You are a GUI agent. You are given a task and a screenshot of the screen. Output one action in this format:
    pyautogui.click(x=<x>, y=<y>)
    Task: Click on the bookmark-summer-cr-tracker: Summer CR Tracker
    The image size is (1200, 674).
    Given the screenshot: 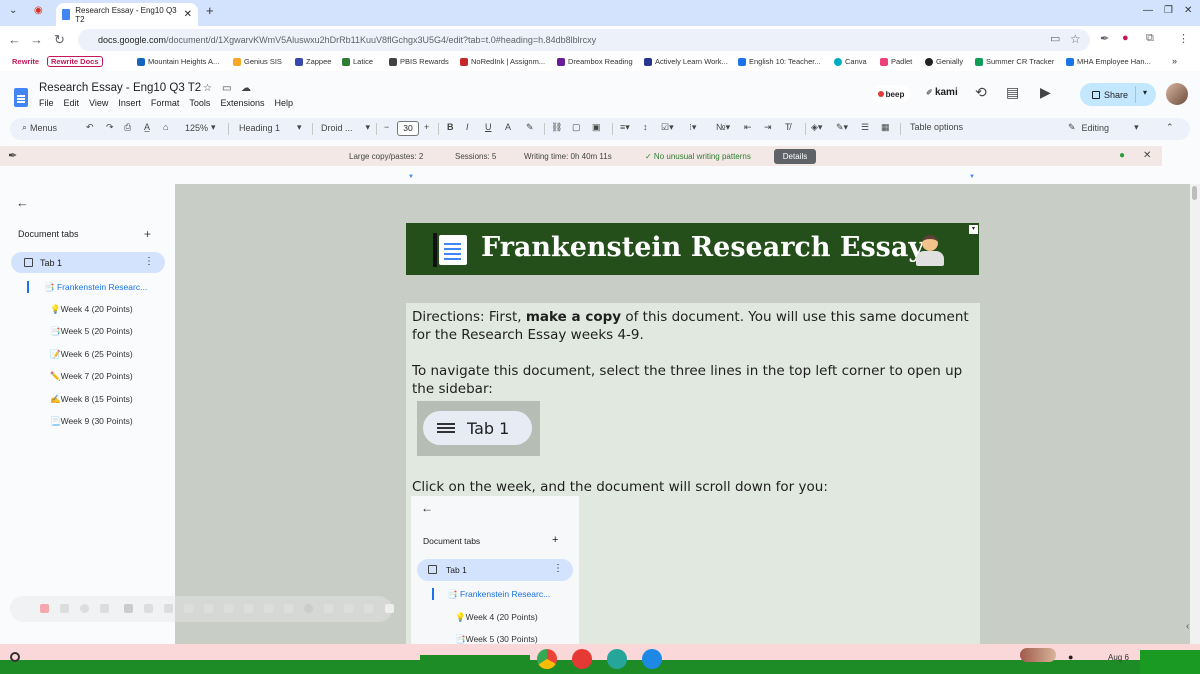 What is the action you would take?
    pyautogui.click(x=1014, y=61)
    